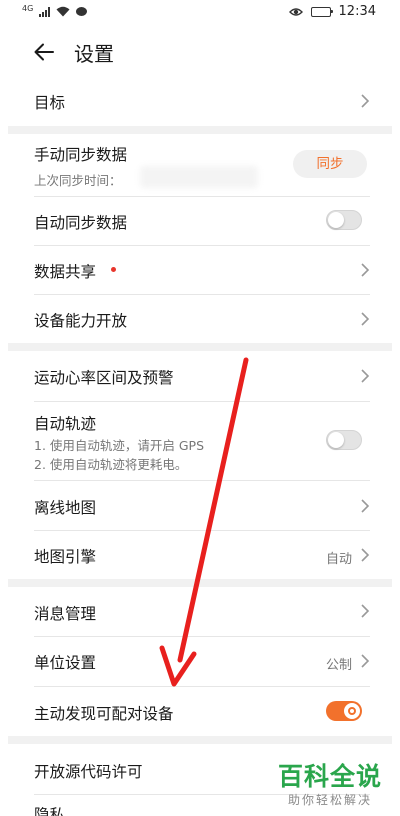  What do you see at coordinates (329, 800) in the screenshot?
I see `watermark-subtitle: 助你轻松解决` at bounding box center [329, 800].